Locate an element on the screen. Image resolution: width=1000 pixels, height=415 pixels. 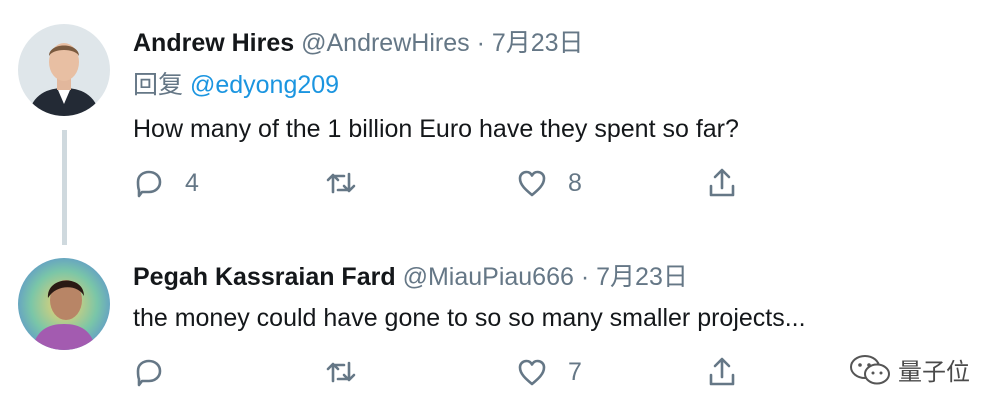
author-handle: @MiauPiau666 is located at coordinates (488, 277).